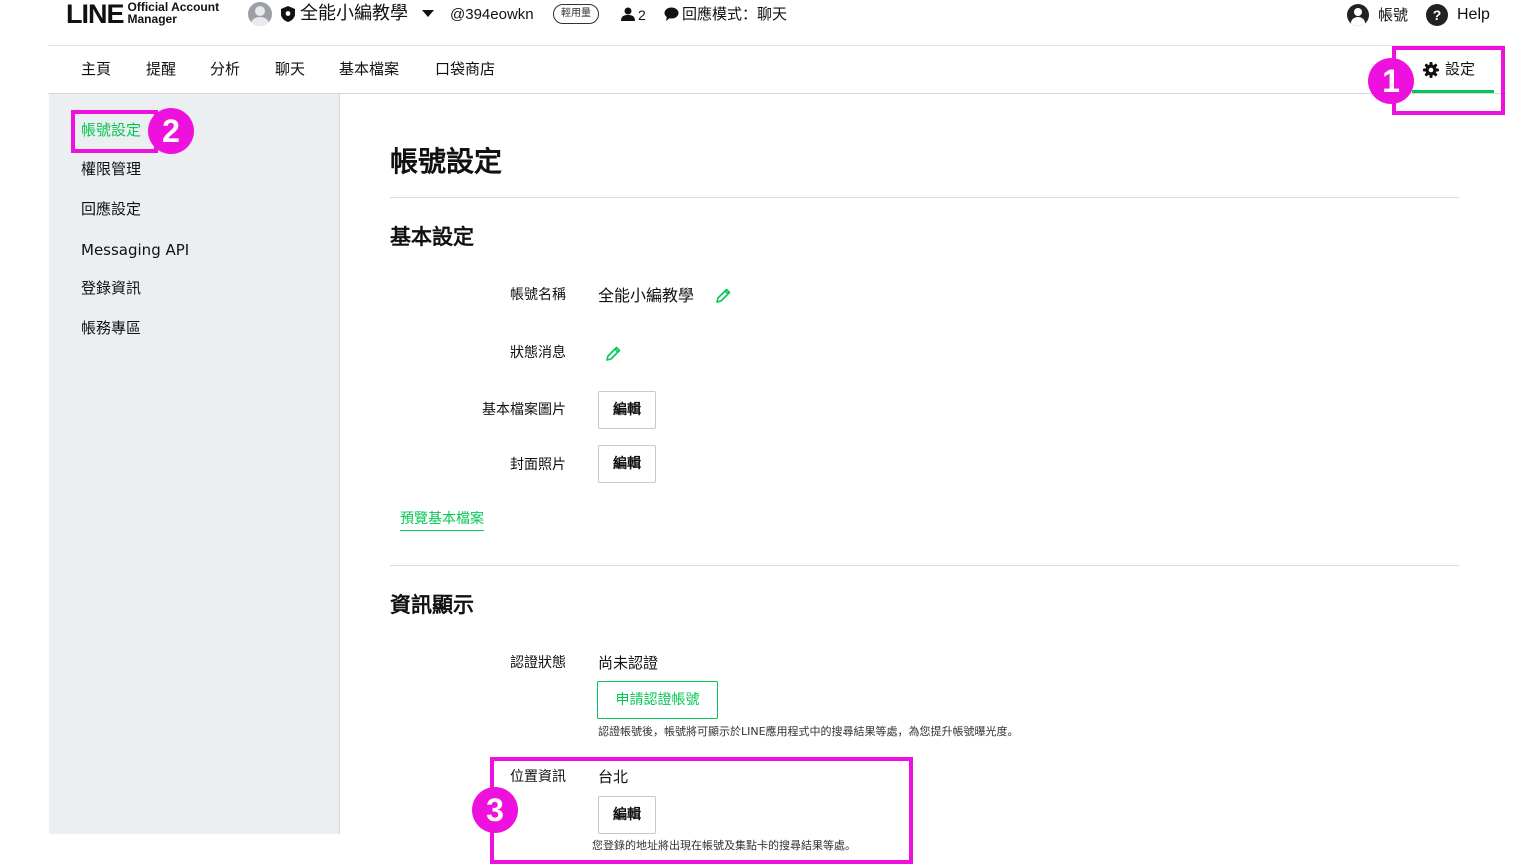 Image resolution: width=1536 pixels, height=864 pixels. Describe the element at coordinates (628, 14) in the screenshot. I see `members-icon` at that location.